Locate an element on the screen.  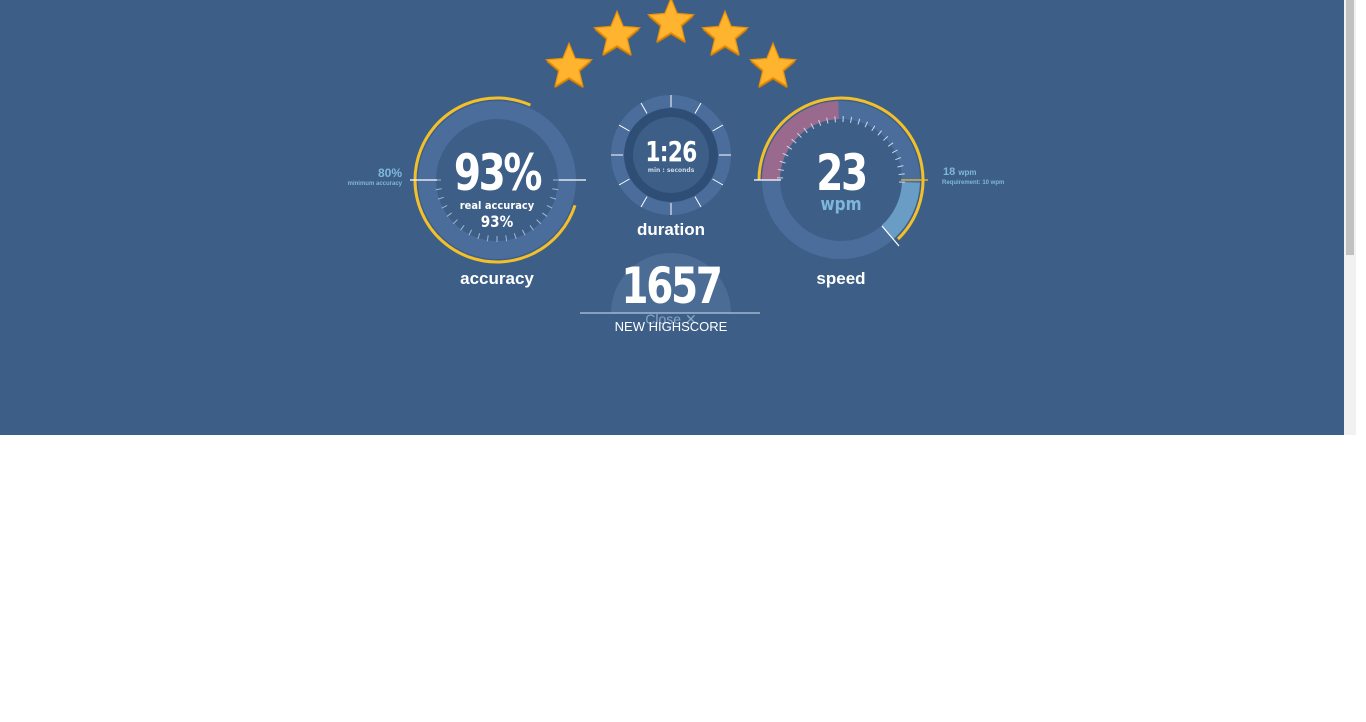
speed-requirement-number: 18 is located at coordinates (949, 172).